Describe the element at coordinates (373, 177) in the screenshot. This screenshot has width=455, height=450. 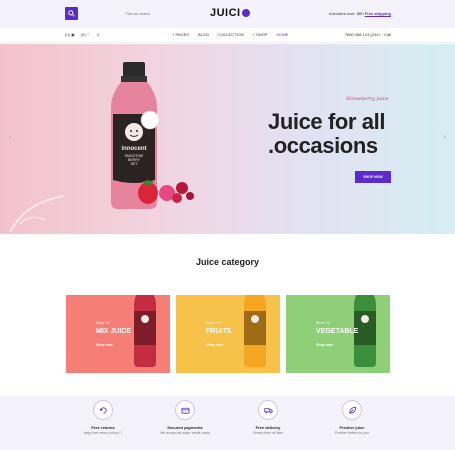
I see `shop-now-button: SHOP NOW` at that location.